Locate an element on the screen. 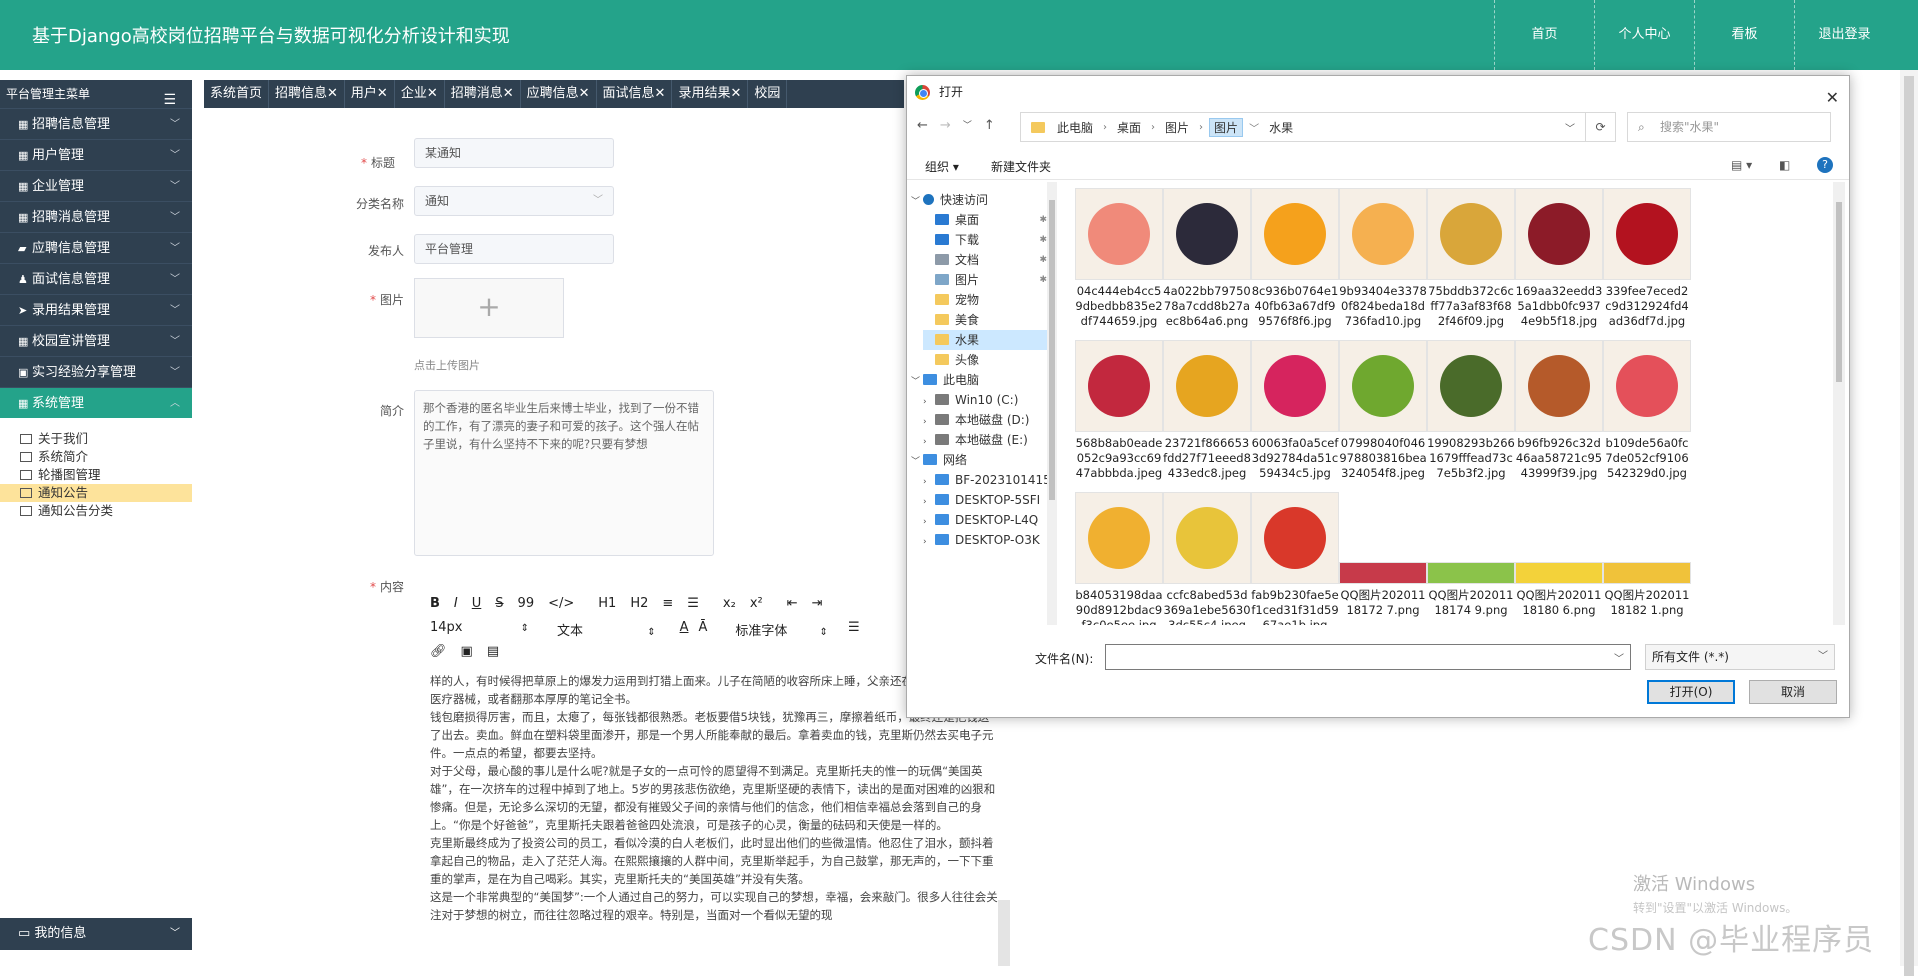  sidebar-item: ▦ 招聘信息管理 ﹀ is located at coordinates (96, 123).